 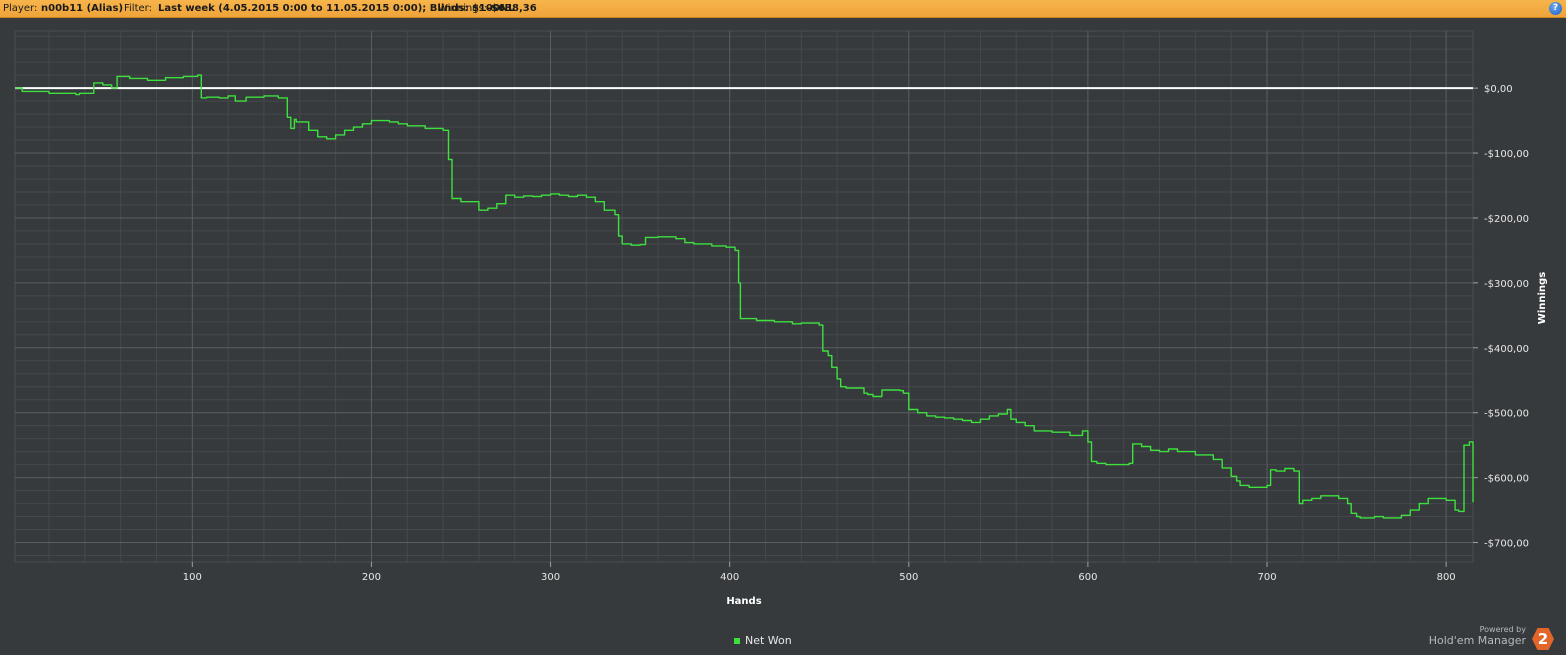 What do you see at coordinates (1506, 544) in the screenshot?
I see `y-tick-label: -$700,00` at bounding box center [1506, 544].